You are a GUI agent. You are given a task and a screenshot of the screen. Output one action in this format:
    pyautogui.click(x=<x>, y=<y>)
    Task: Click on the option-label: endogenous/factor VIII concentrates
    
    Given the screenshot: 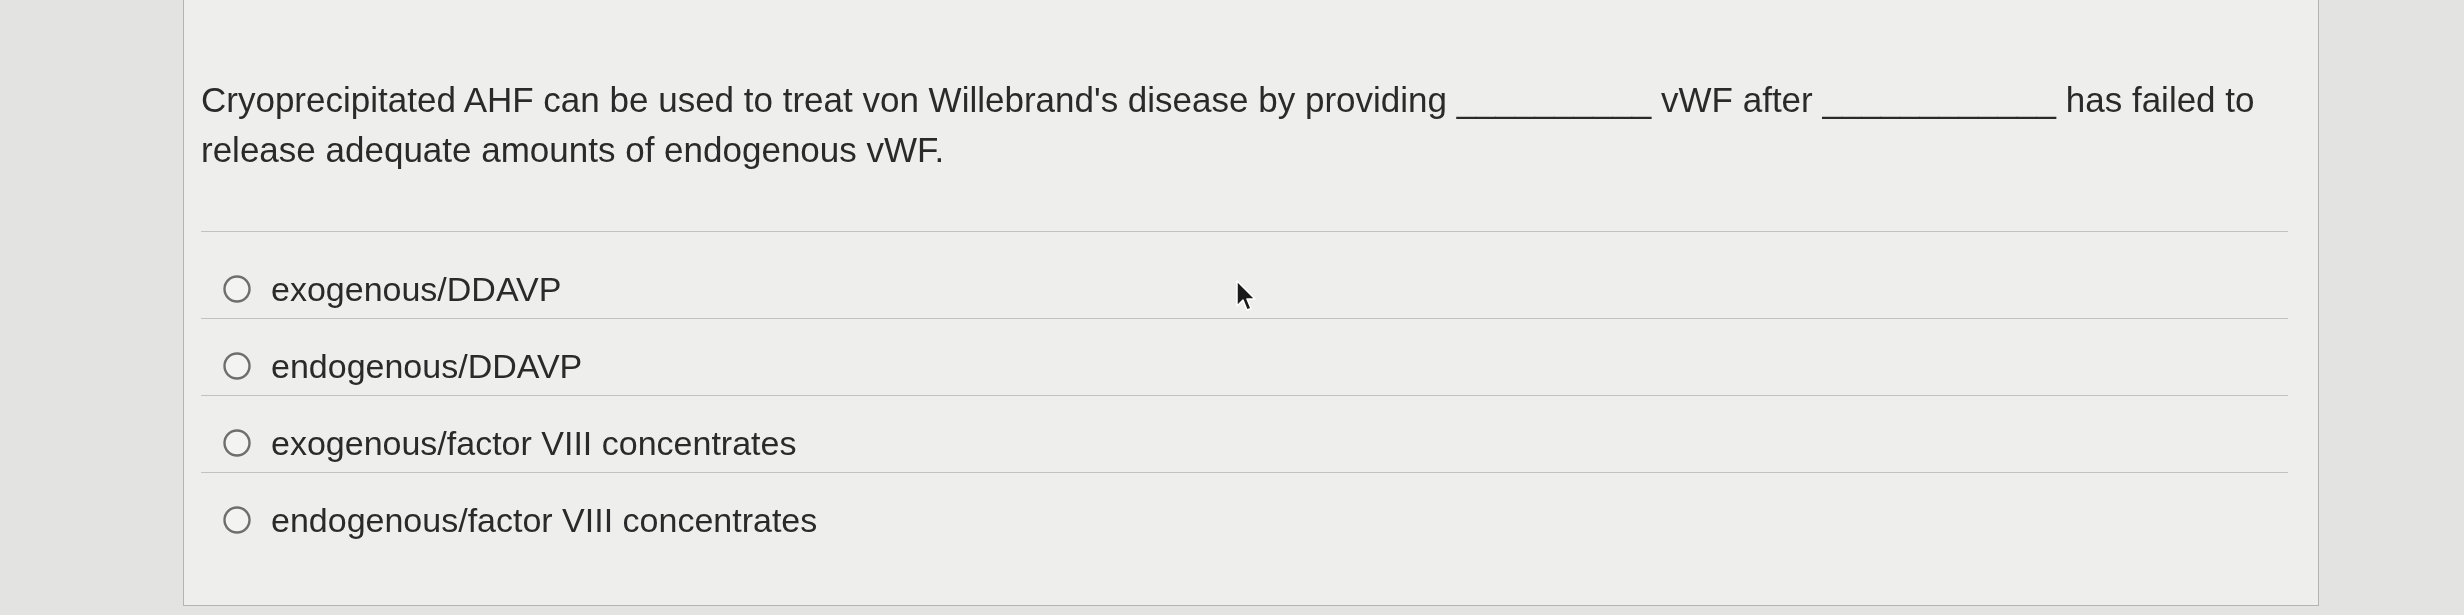 What is the action you would take?
    pyautogui.click(x=544, y=520)
    